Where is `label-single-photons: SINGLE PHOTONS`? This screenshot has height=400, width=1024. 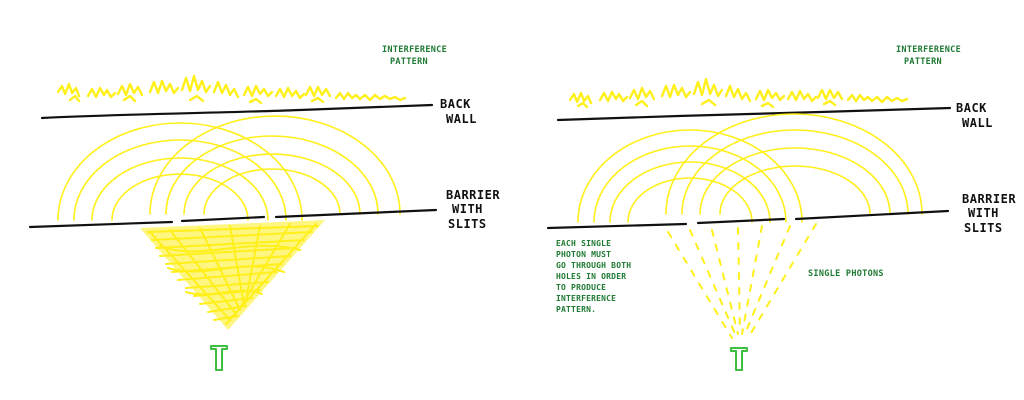
label-single-photons: SINGLE PHOTONS is located at coordinates (846, 274).